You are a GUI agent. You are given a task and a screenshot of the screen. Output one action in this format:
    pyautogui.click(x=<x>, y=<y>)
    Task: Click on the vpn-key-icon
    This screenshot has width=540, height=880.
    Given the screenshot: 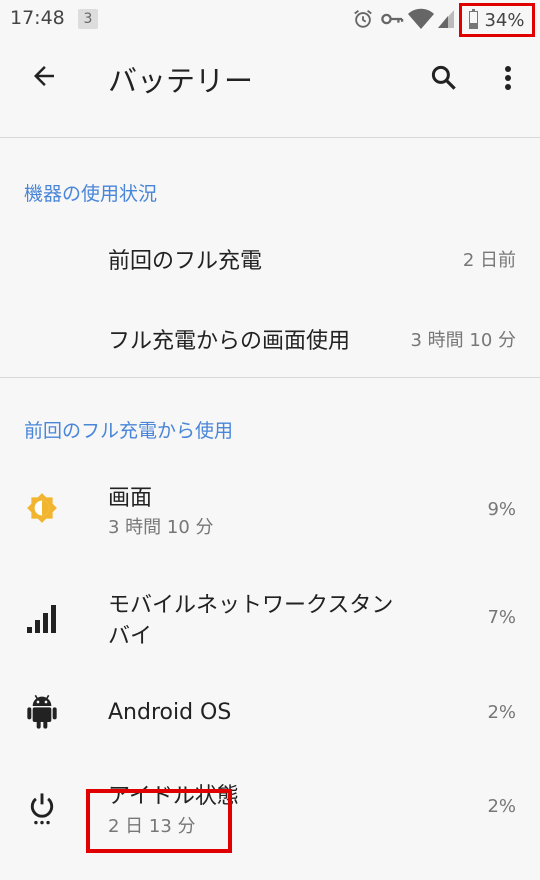 What is the action you would take?
    pyautogui.click(x=392, y=19)
    